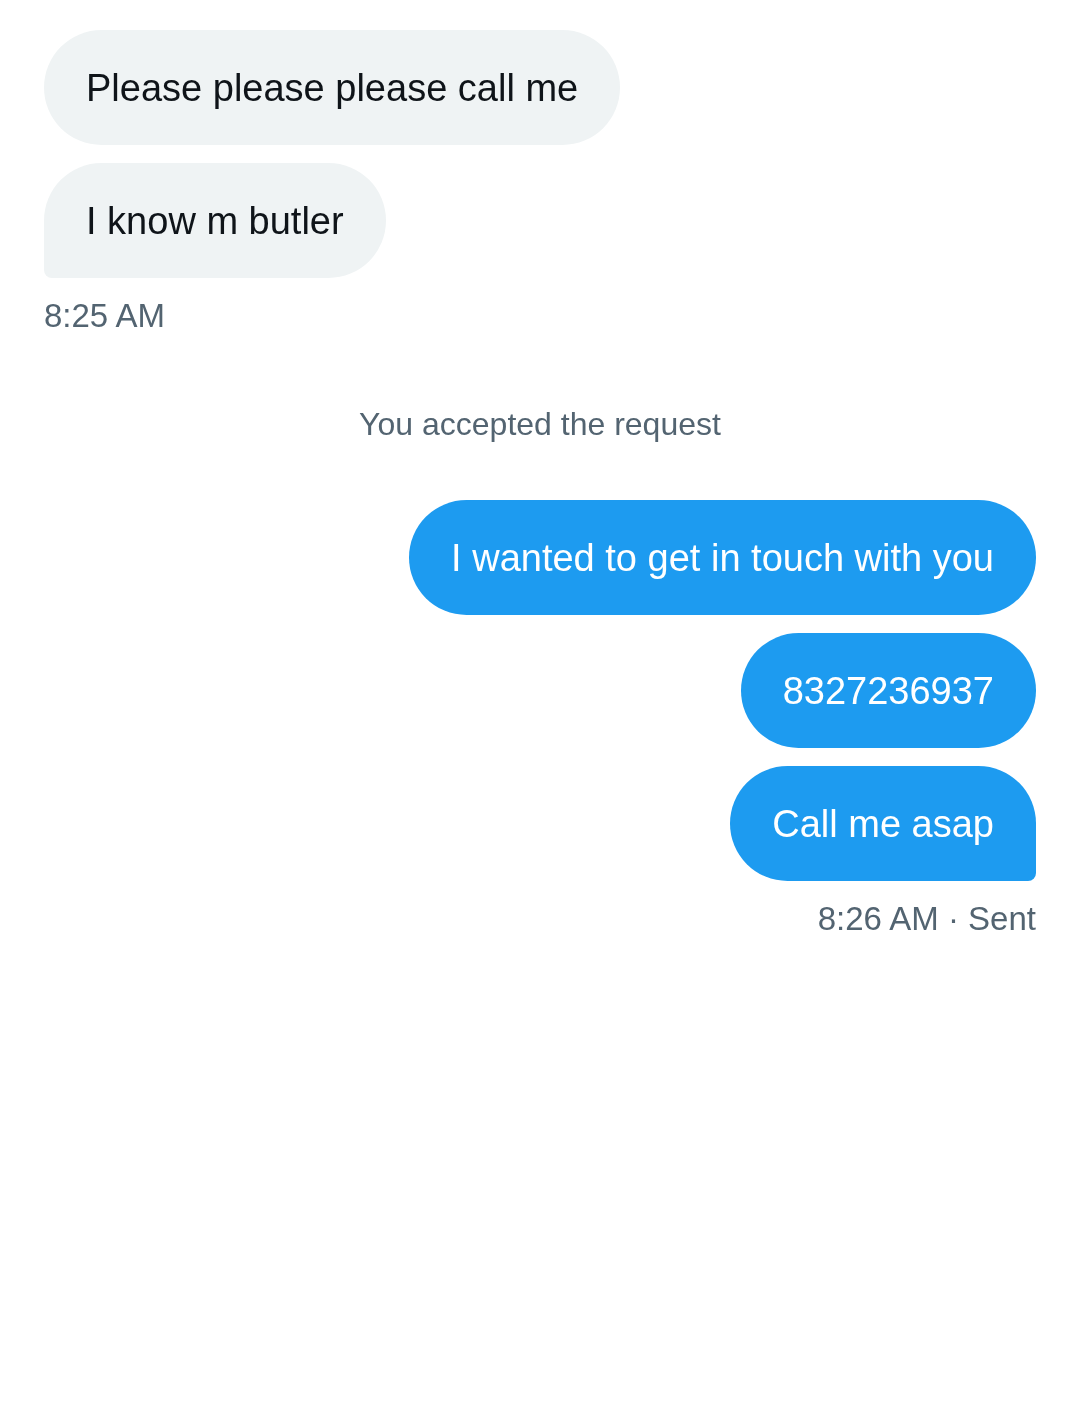 The image size is (1080, 1406). Describe the element at coordinates (926, 919) in the screenshot. I see `message-timestamp: 8:26 AM · Sent` at that location.